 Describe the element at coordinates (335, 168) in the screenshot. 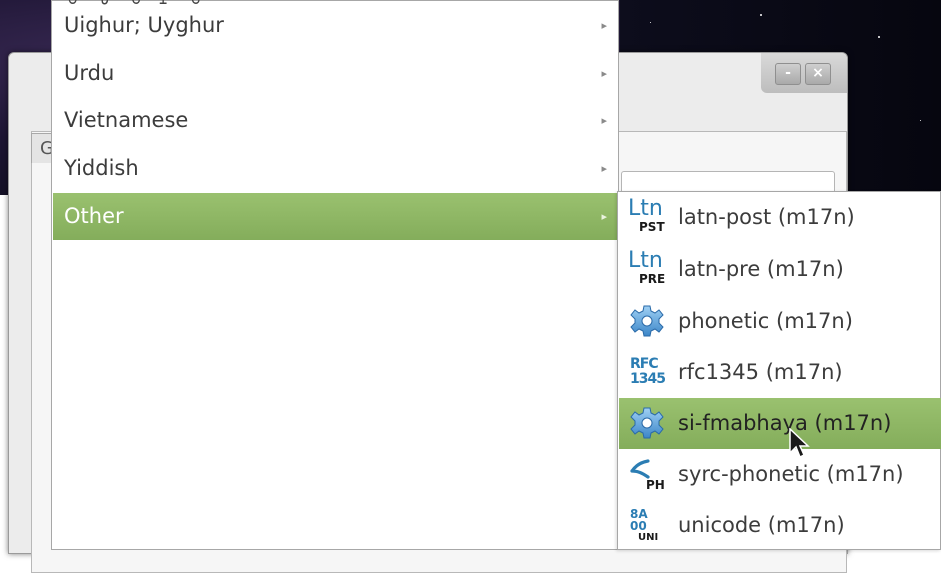

I see `menu-item-yiddish: Yiddish ▸` at that location.